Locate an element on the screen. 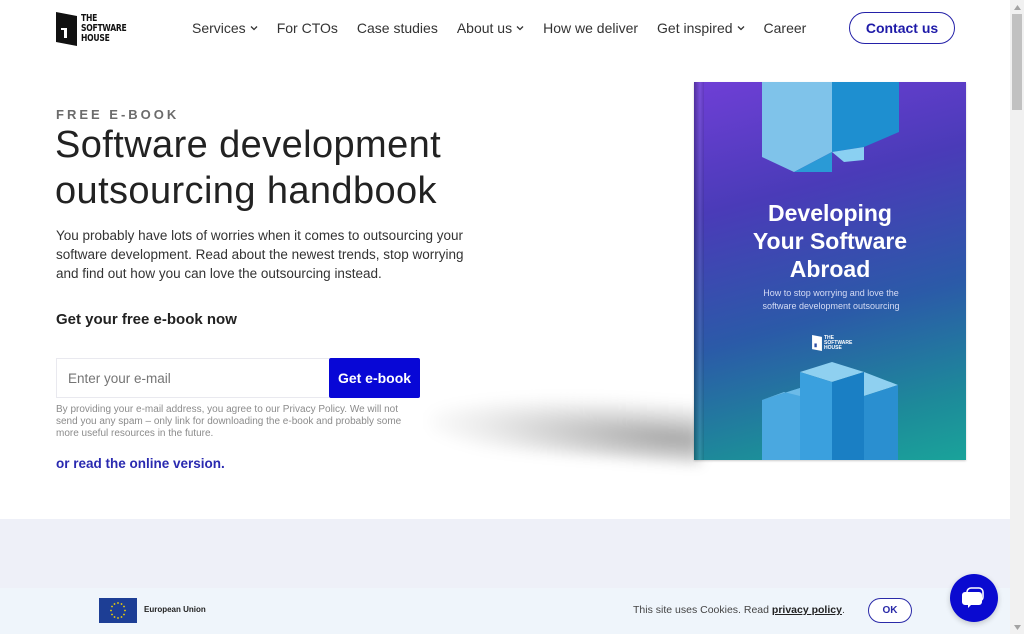 Image resolution: width=1024 pixels, height=634 pixels. nav-item-about-us: About us is located at coordinates (490, 28).